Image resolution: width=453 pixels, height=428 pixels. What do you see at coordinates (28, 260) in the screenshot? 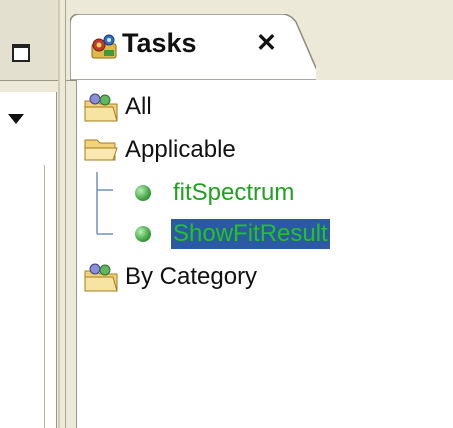
I see `left-view-content` at bounding box center [28, 260].